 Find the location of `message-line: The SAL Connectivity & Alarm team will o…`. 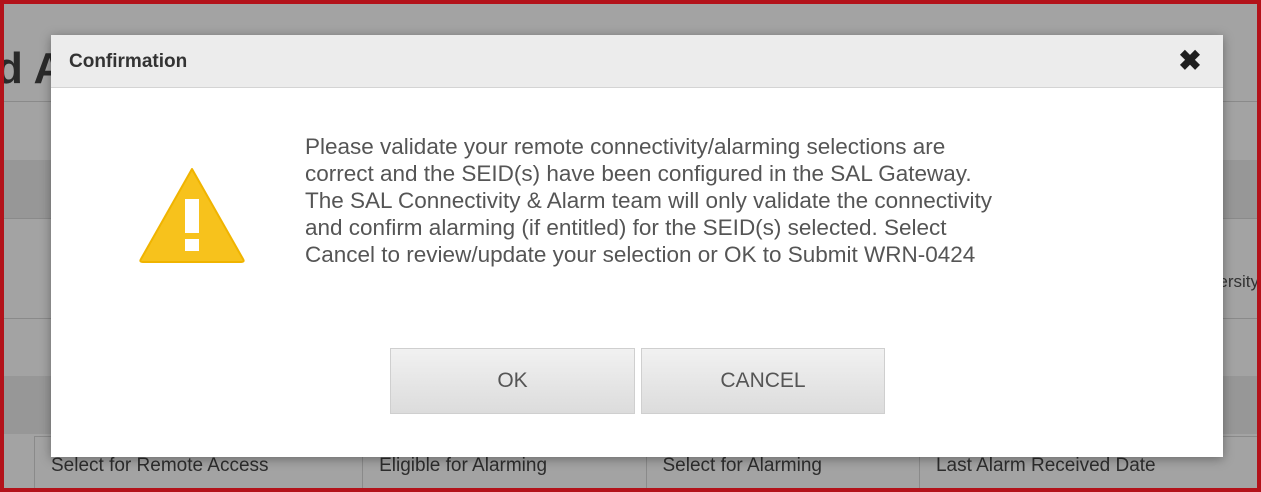

message-line: The SAL Connectivity & Alarm team will o… is located at coordinates (648, 200).